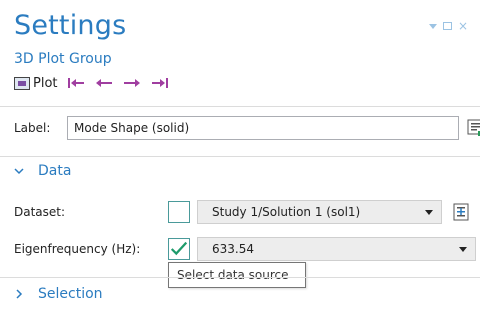  Describe the element at coordinates (19, 171) in the screenshot. I see `chevron-down-icon` at that location.